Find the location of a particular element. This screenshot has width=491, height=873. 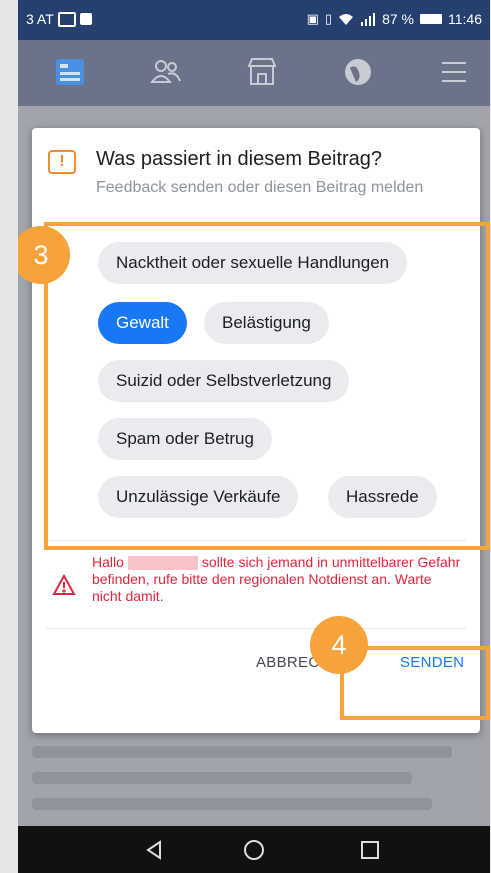

dialog-title: Was passiert in diesem Beitrag? is located at coordinates (239, 159).